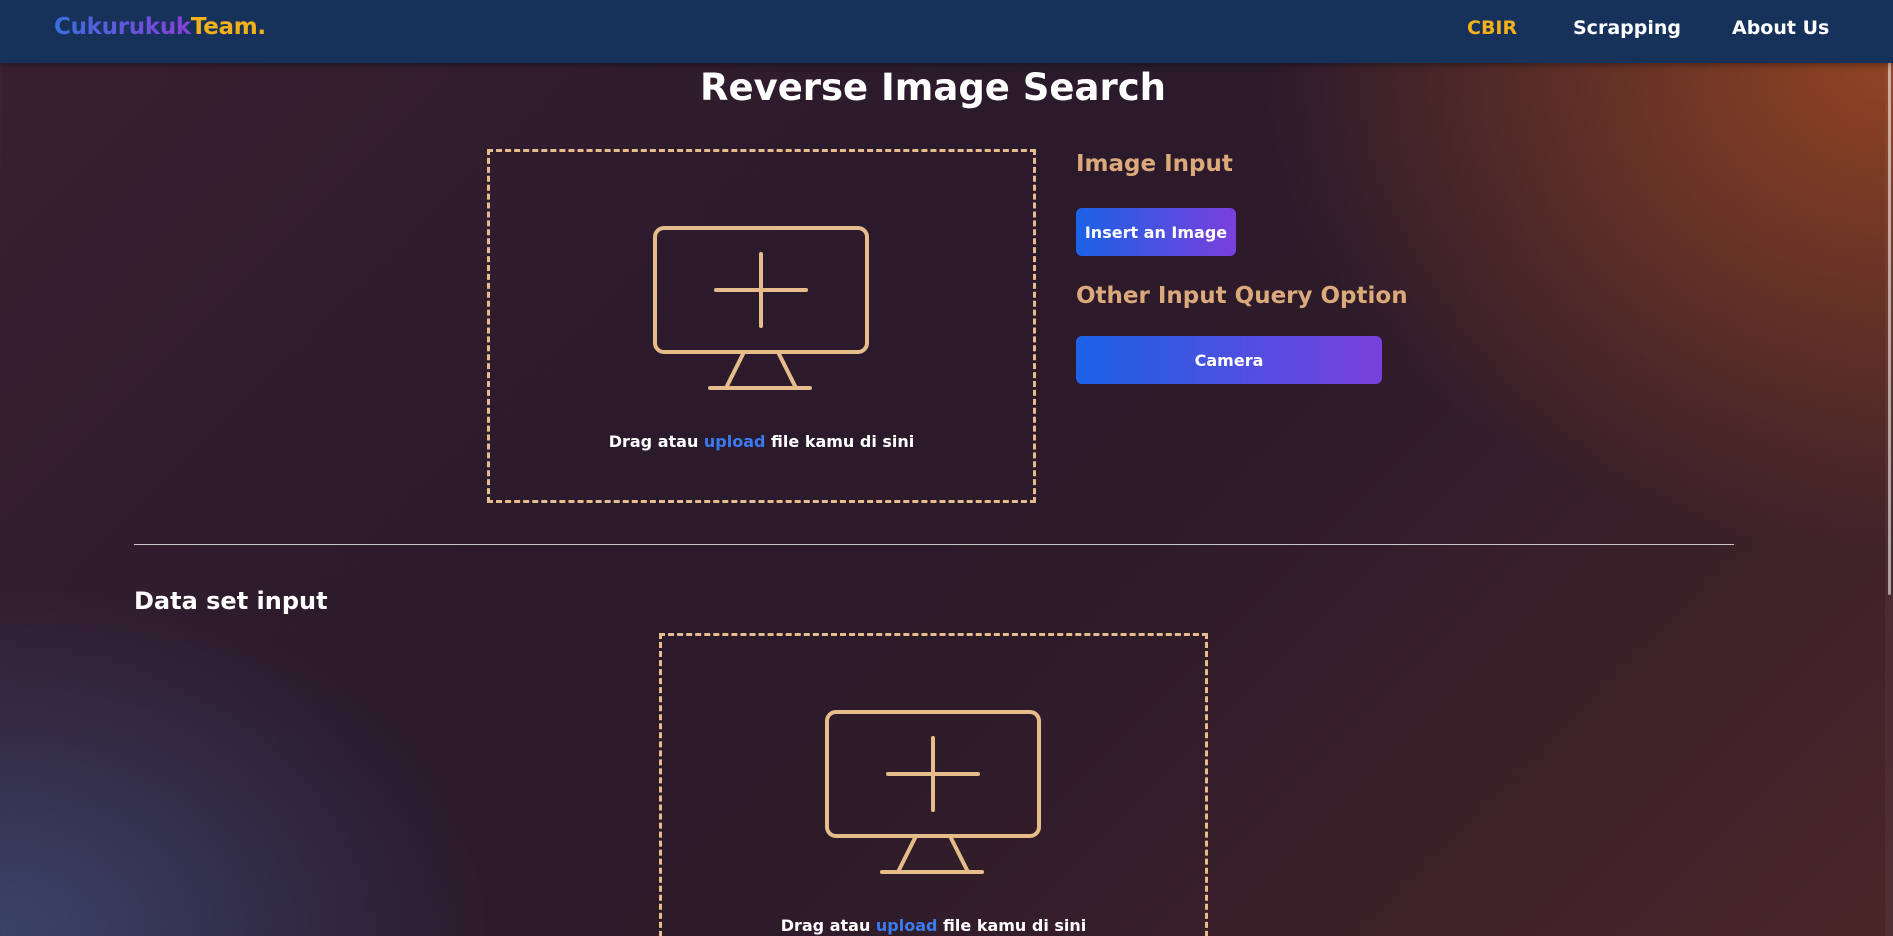 The width and height of the screenshot is (1893, 936). Describe the element at coordinates (946, 31) in the screenshot. I see `navbar: CukurukukTeam. CBIR Scrapping About Us` at that location.